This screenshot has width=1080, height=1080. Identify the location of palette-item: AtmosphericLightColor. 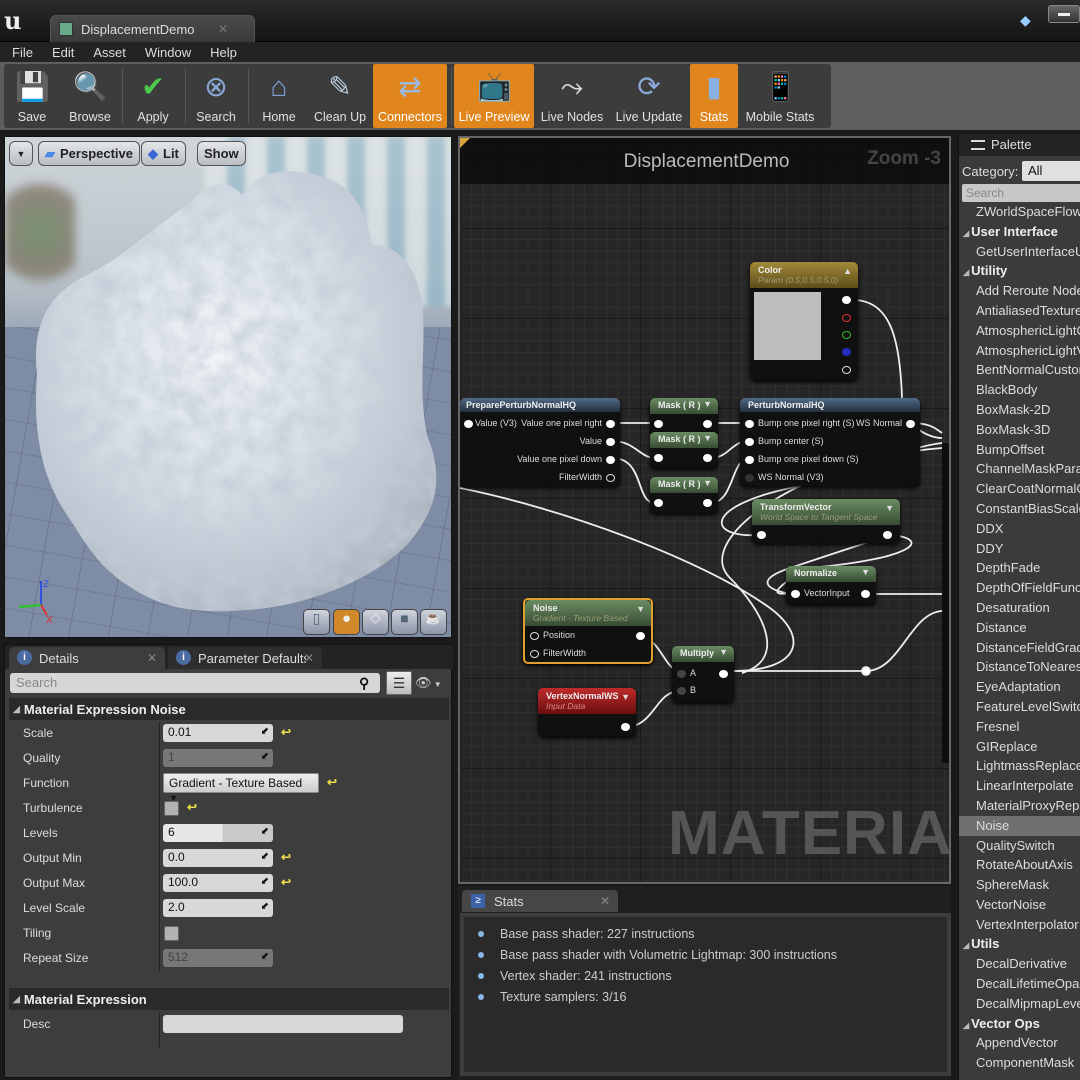
(1019, 331).